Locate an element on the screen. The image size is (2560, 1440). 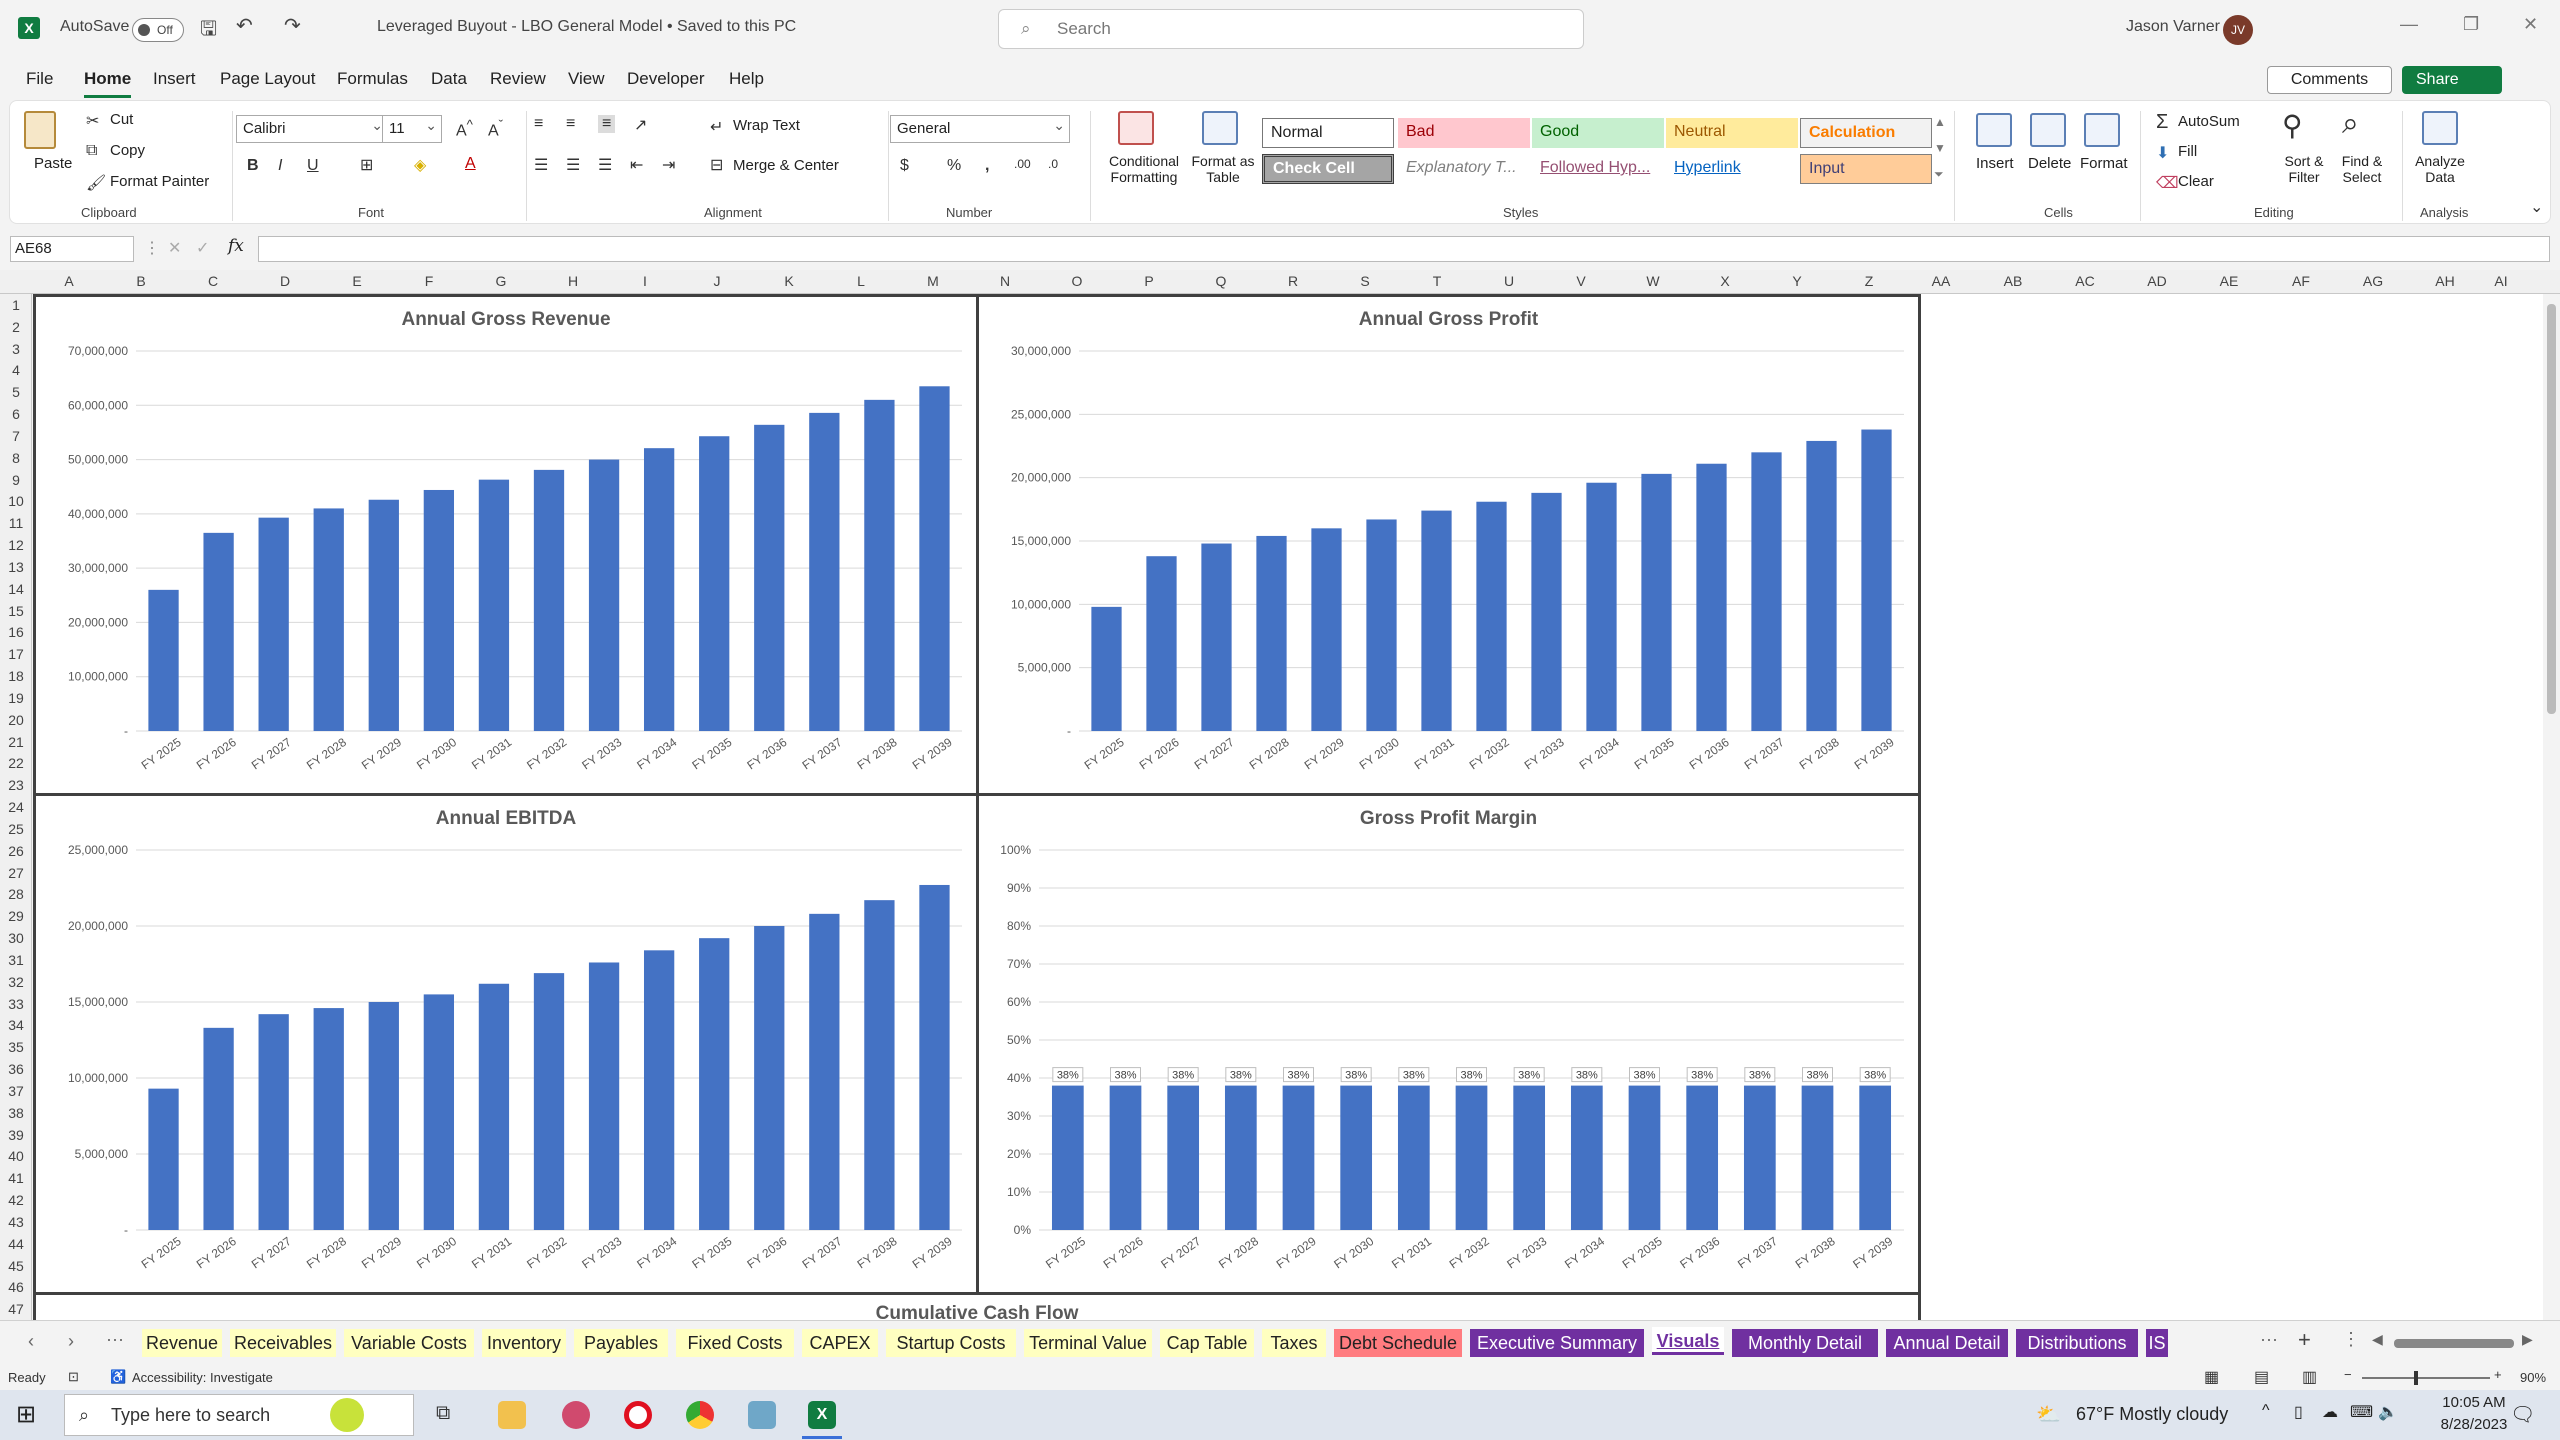
row-header: 41 is located at coordinates (16, 1178).